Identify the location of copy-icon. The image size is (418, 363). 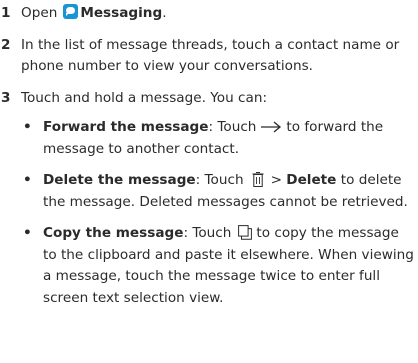
(245, 232).